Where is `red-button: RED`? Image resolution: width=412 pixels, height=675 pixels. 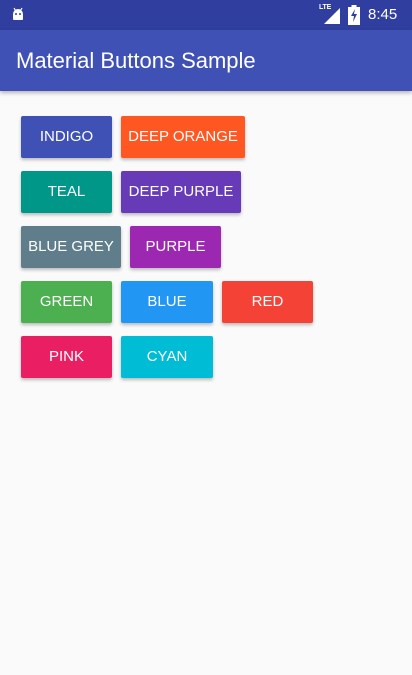 red-button: RED is located at coordinates (267, 302).